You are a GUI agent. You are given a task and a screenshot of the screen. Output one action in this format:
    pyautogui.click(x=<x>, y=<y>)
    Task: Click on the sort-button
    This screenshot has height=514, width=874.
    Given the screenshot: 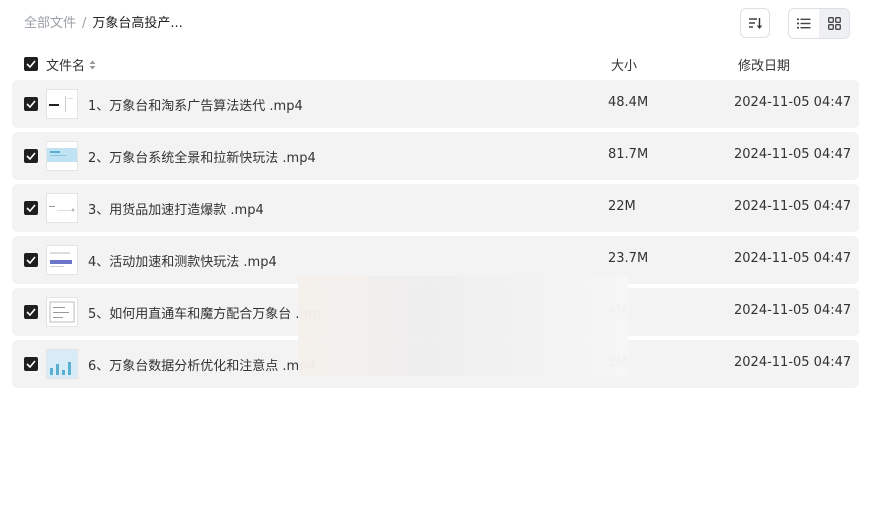 What is the action you would take?
    pyautogui.click(x=755, y=23)
    